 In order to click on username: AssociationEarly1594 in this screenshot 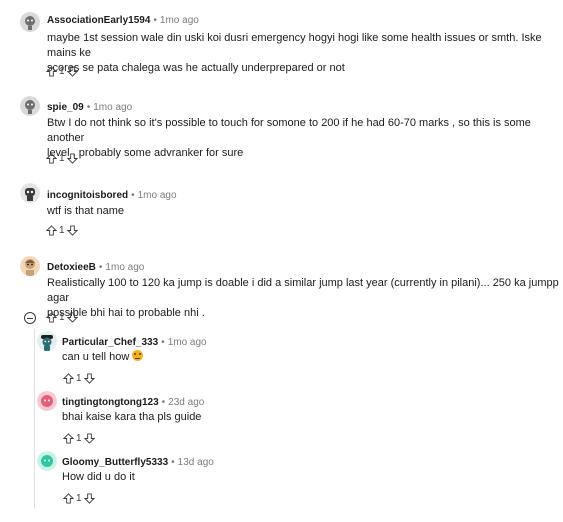, I will do `click(98, 20)`.